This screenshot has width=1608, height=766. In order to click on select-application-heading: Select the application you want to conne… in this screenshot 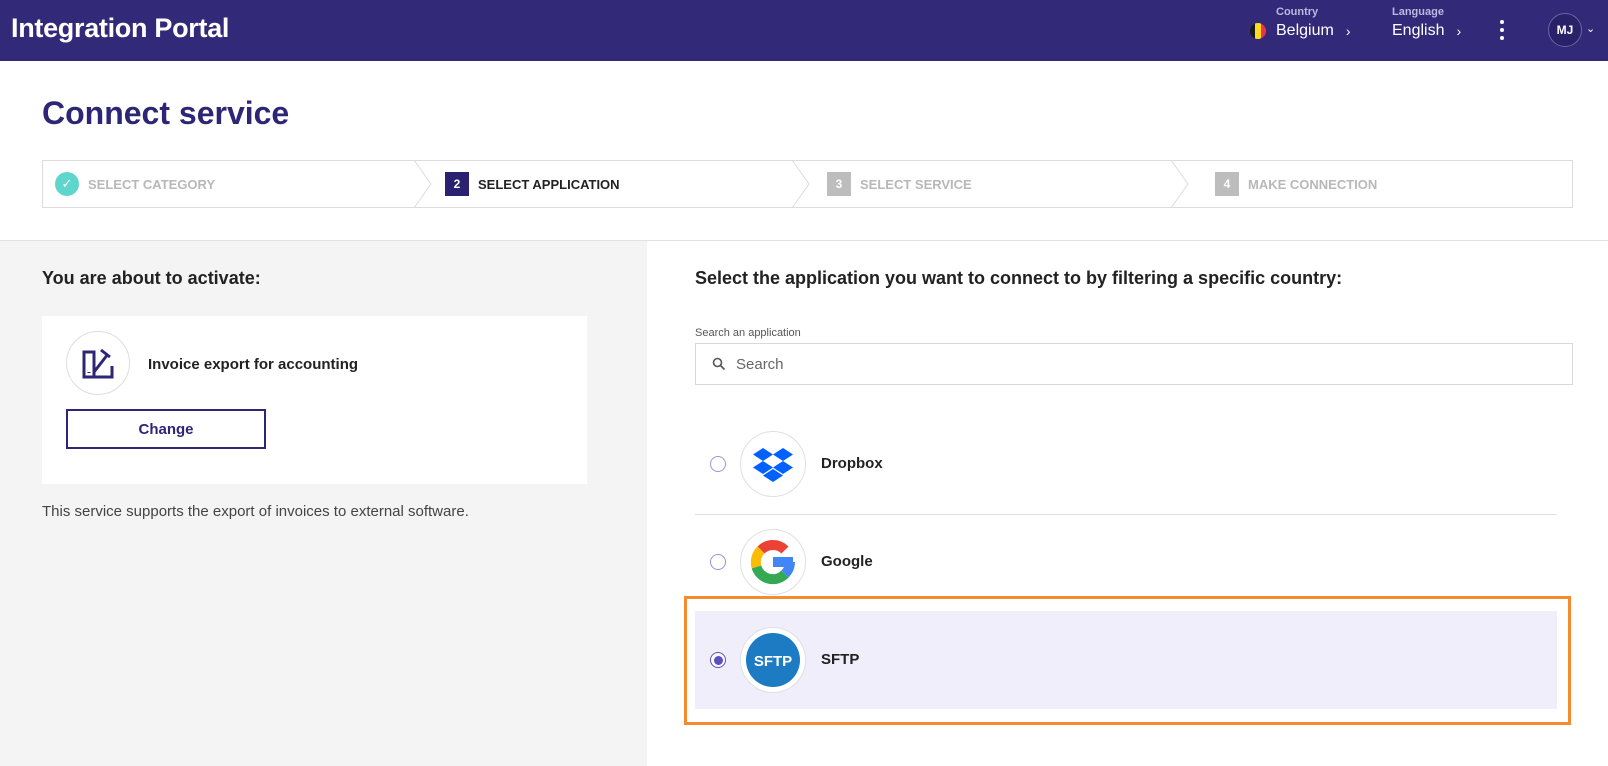, I will do `click(1019, 278)`.